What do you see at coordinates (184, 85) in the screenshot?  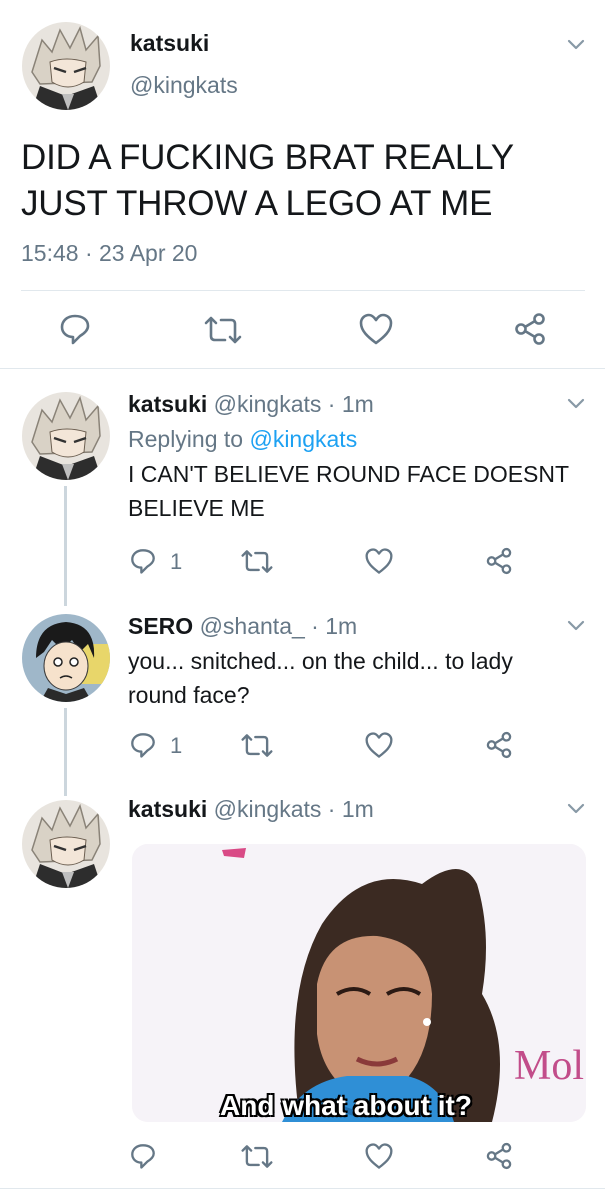 I see `handle: @kingkats` at bounding box center [184, 85].